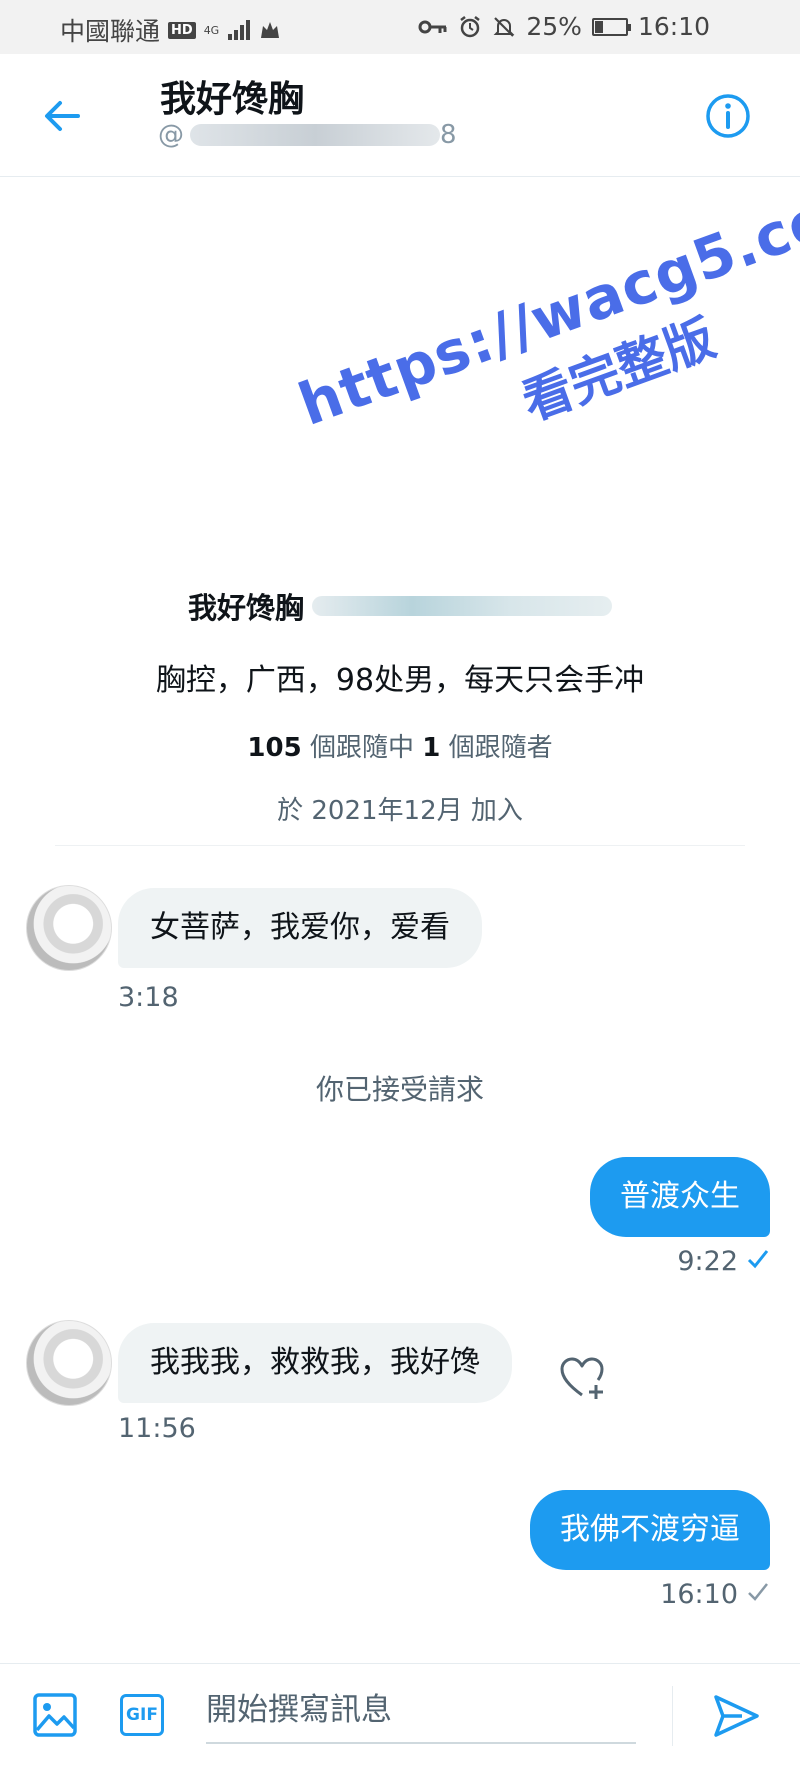 This screenshot has width=800, height=1779. What do you see at coordinates (62, 116) in the screenshot?
I see `back-arrow-icon` at bounding box center [62, 116].